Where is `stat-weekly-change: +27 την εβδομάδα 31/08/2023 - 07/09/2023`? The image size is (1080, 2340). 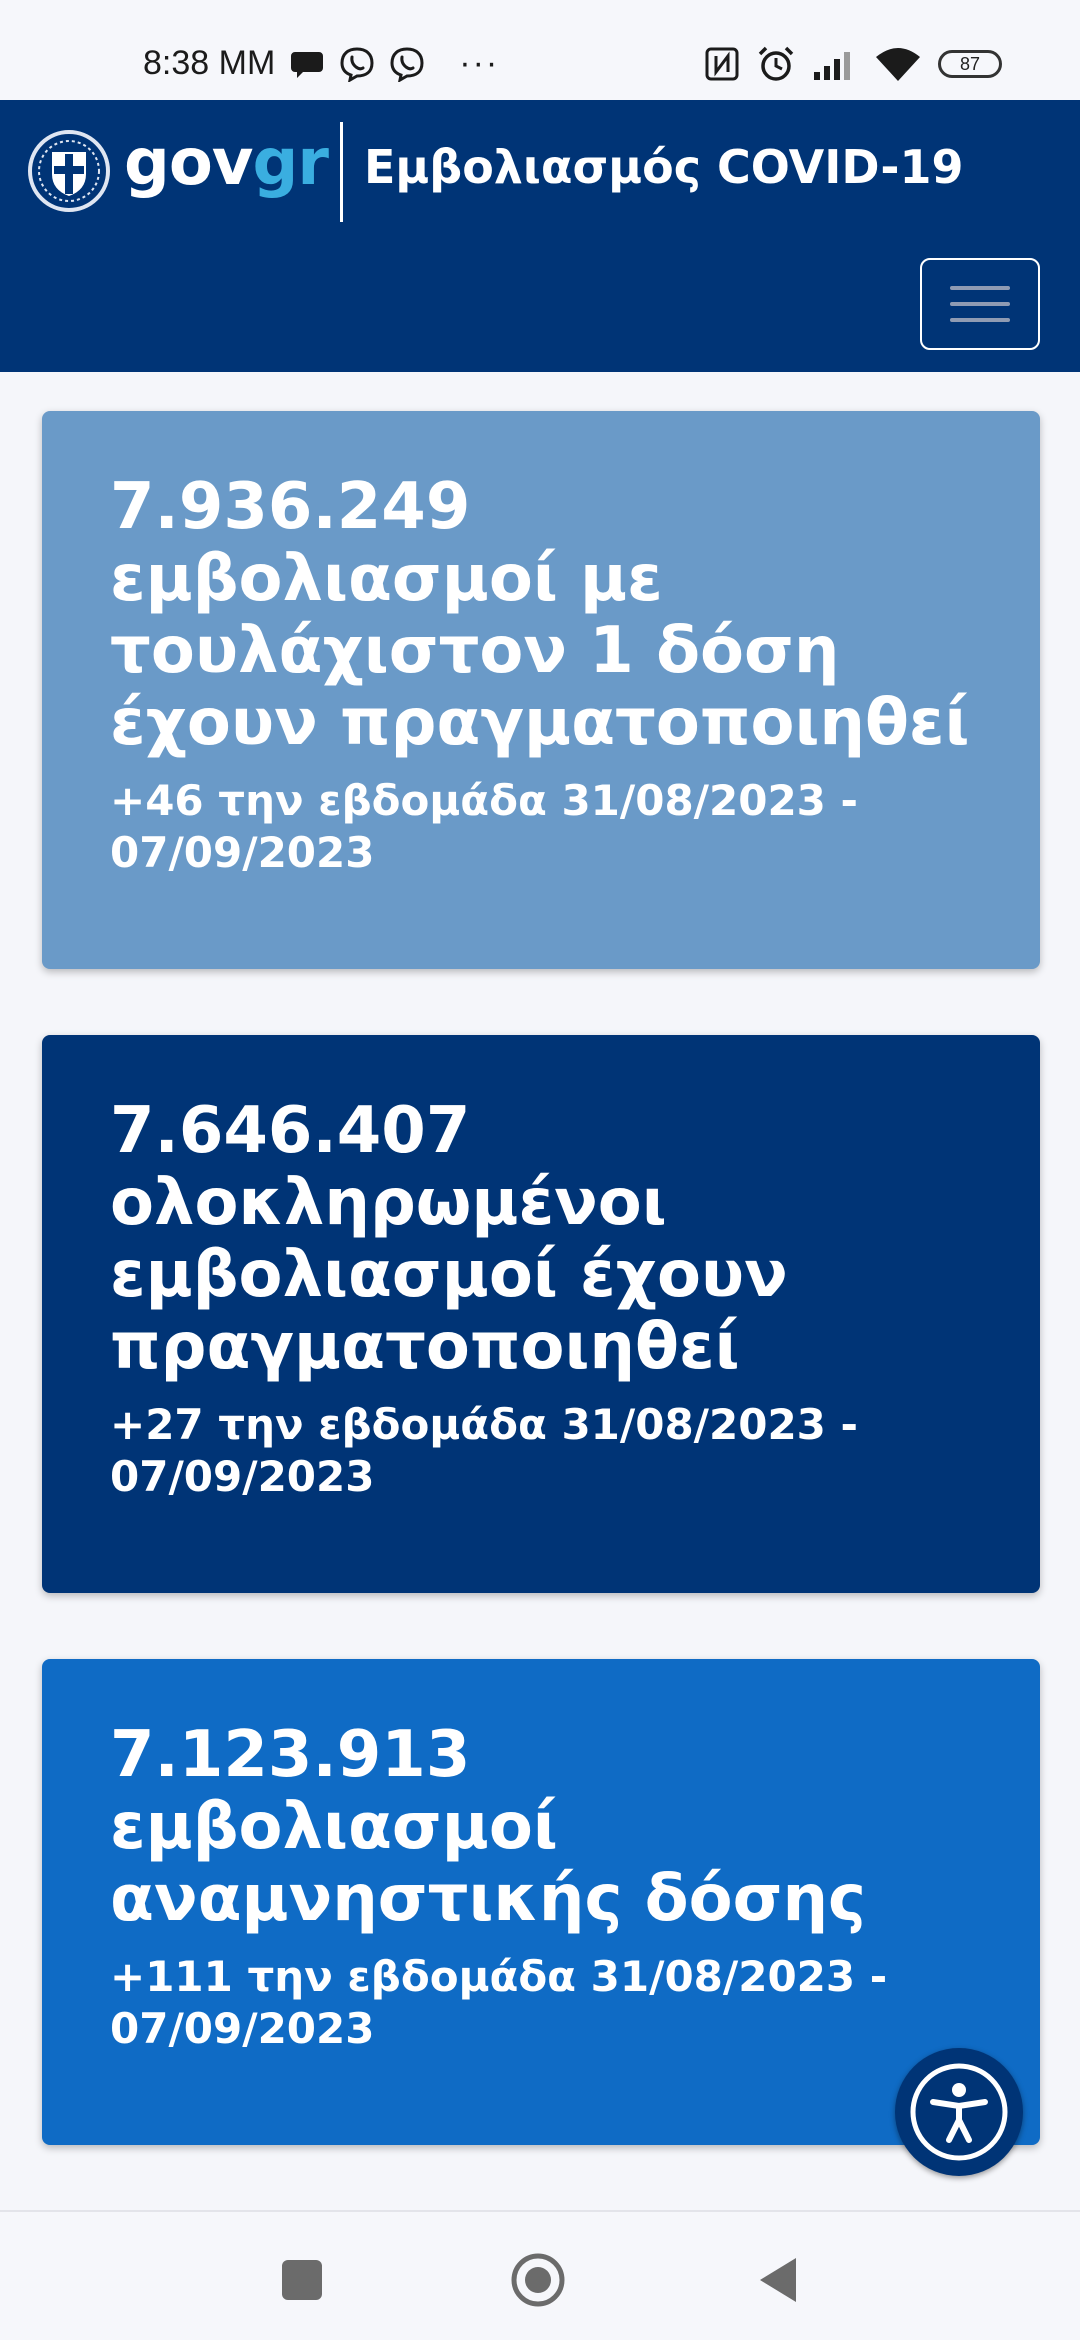 stat-weekly-change: +27 την εβδομάδα 31/08/2023 - 07/09/2023 is located at coordinates (484, 1450).